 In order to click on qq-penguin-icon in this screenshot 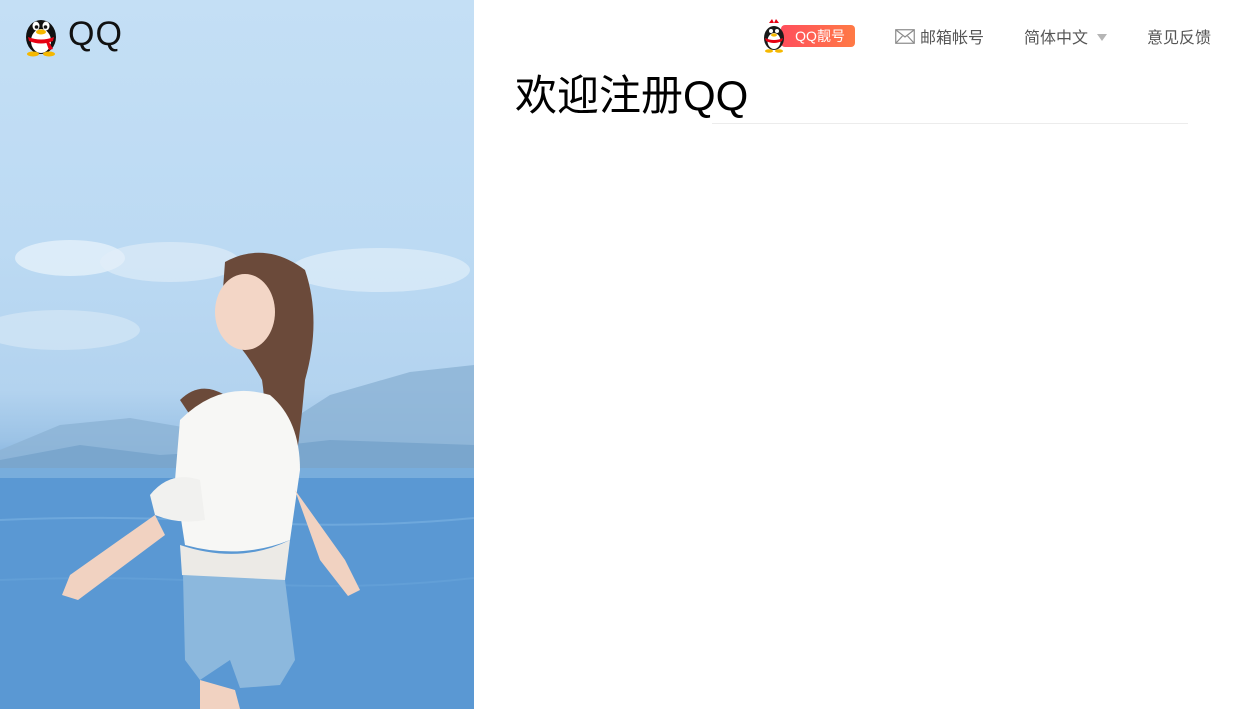, I will do `click(41, 38)`.